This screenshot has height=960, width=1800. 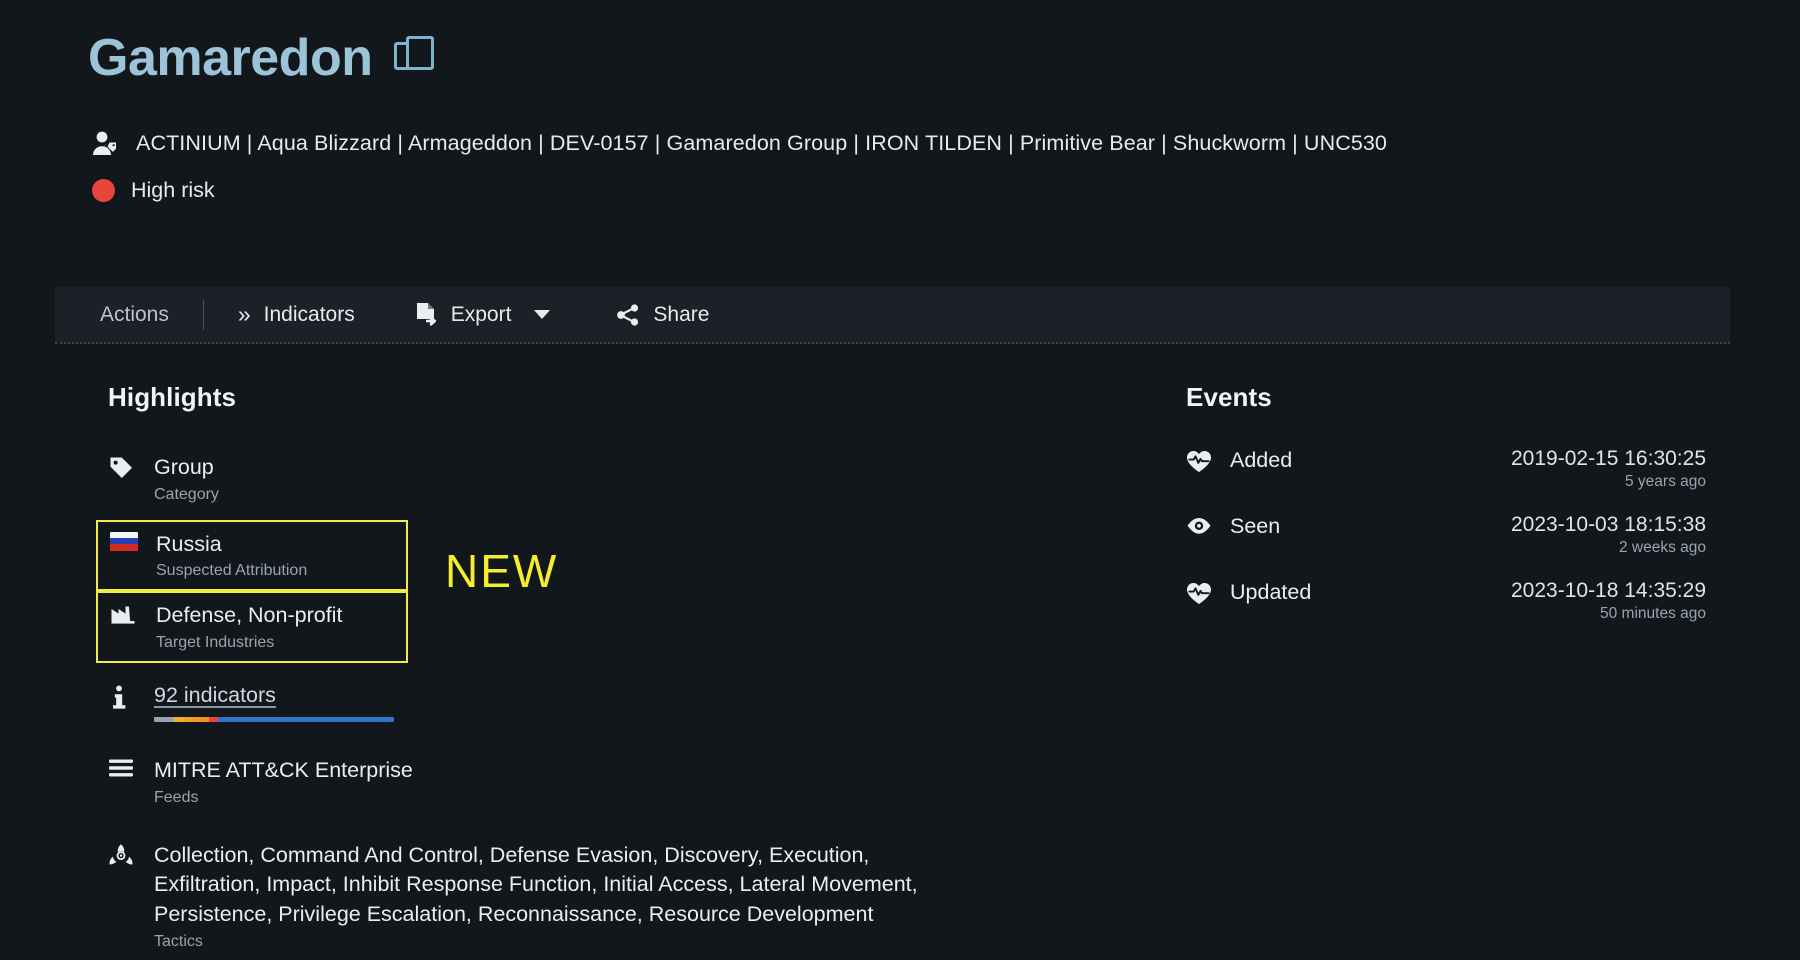 I want to click on factory-icon, so click(x=133, y=613).